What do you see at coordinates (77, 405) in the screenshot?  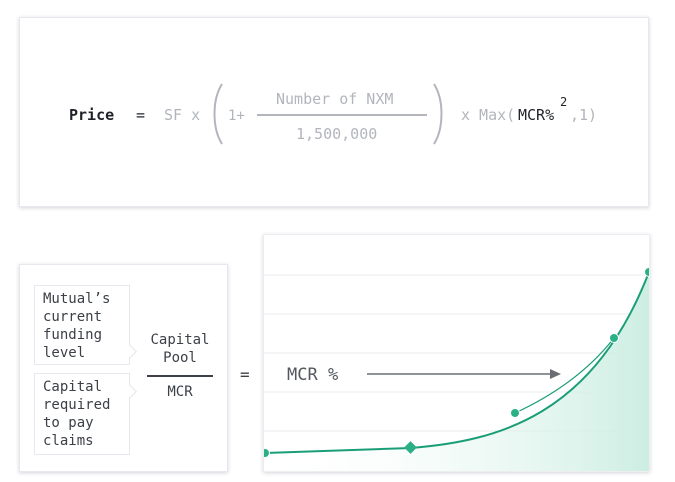 I see `capital-required-line: required` at bounding box center [77, 405].